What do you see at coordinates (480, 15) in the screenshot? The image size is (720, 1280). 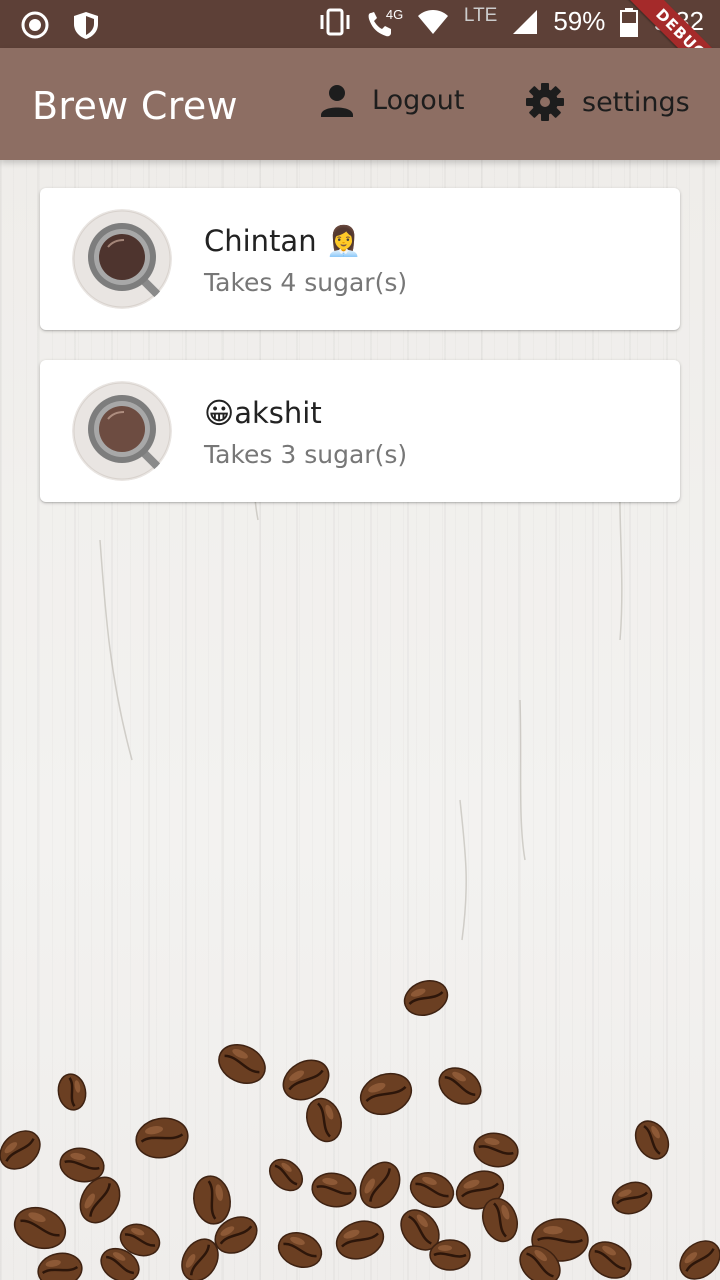 I see `lte-label: LTE` at bounding box center [480, 15].